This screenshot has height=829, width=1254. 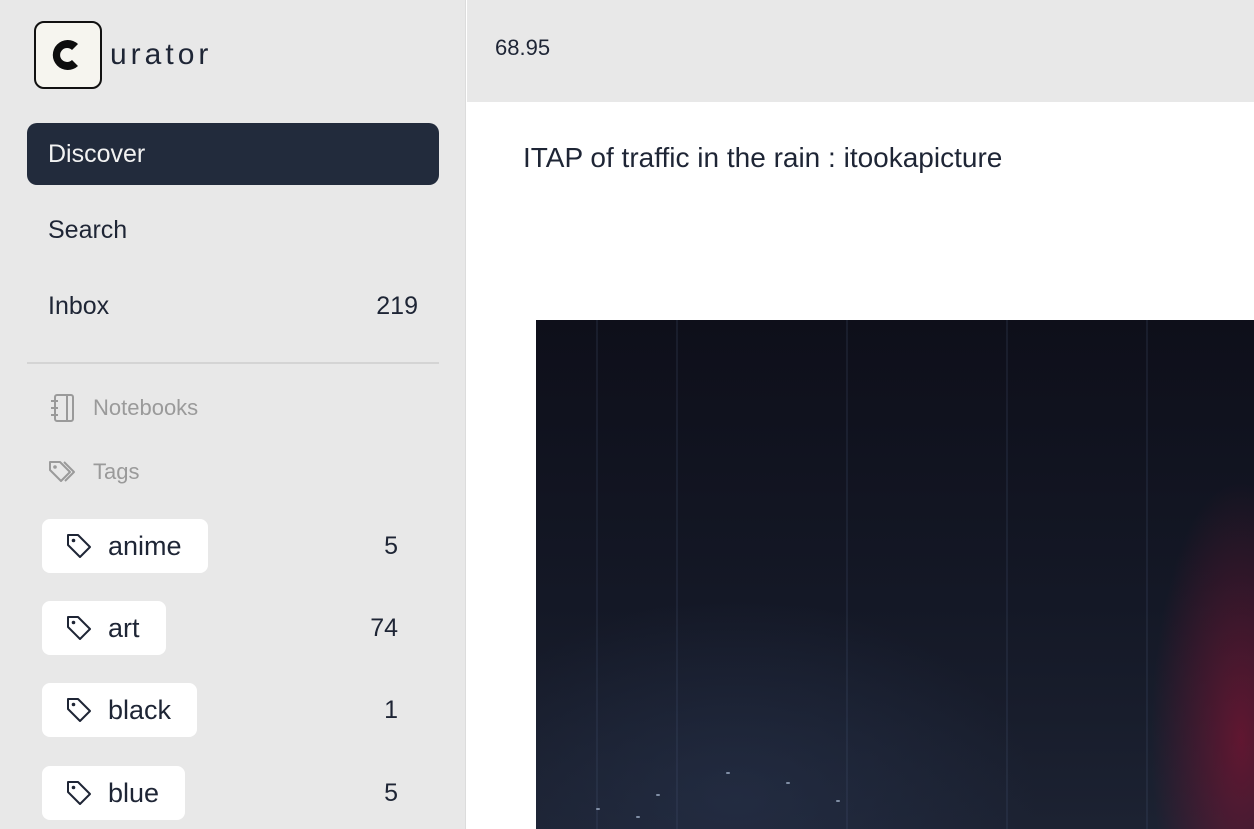 I want to click on tag-label: art, so click(x=124, y=627).